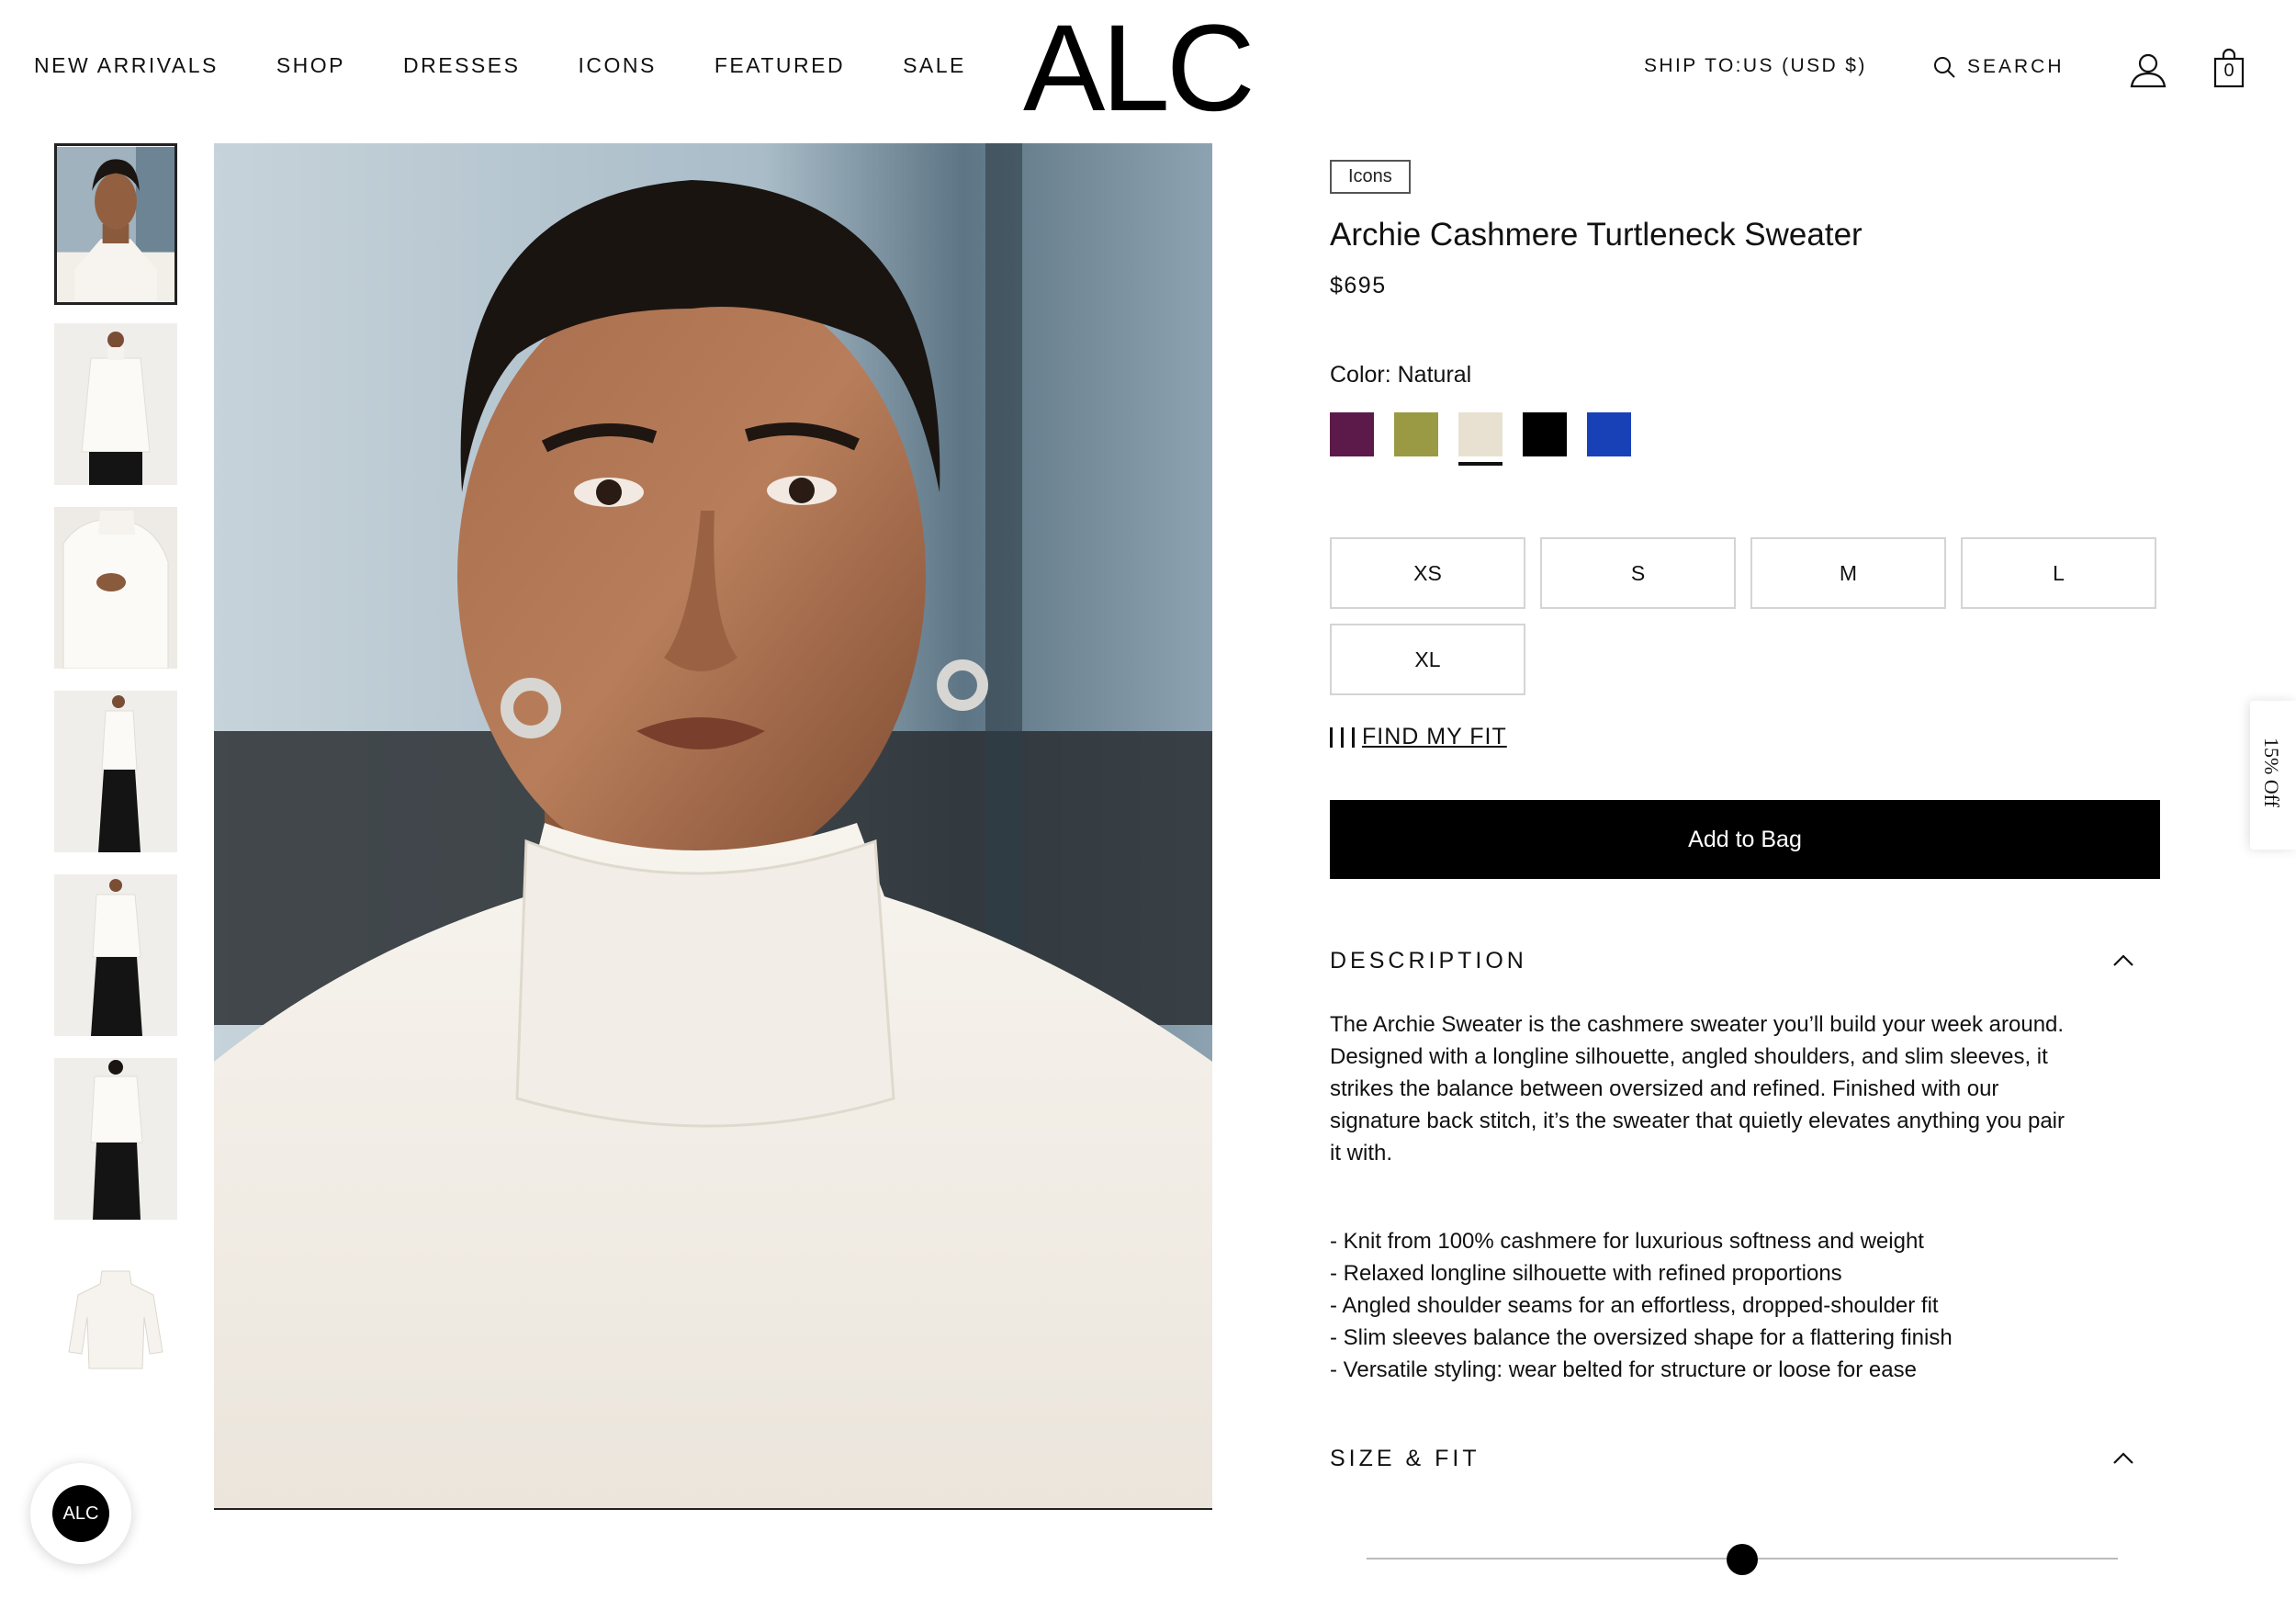  I want to click on fit-scale-indicator, so click(1742, 1559).